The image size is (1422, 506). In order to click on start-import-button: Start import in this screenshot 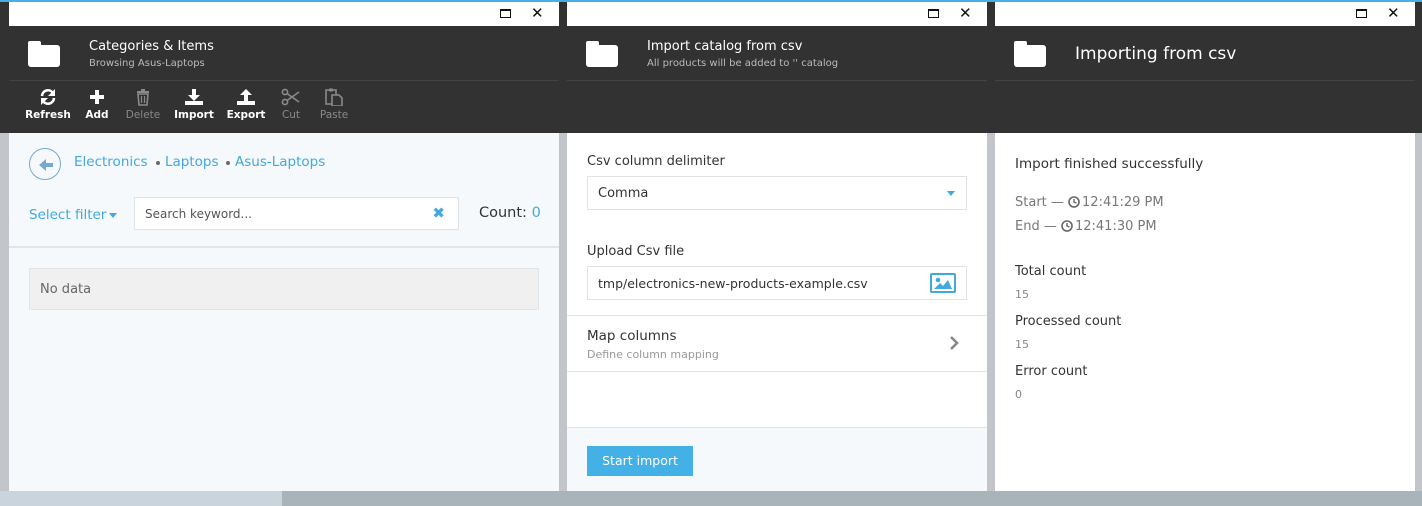, I will do `click(640, 461)`.